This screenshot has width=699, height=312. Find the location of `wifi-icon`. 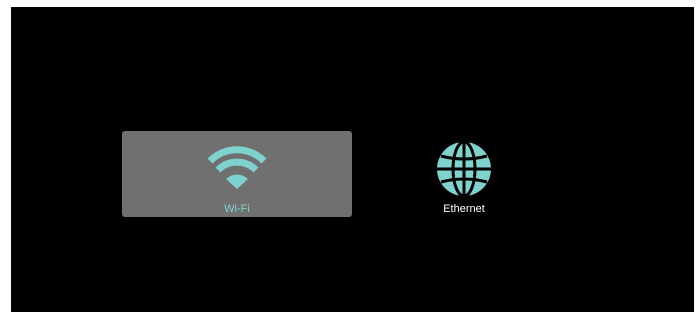

wifi-icon is located at coordinates (237, 169).